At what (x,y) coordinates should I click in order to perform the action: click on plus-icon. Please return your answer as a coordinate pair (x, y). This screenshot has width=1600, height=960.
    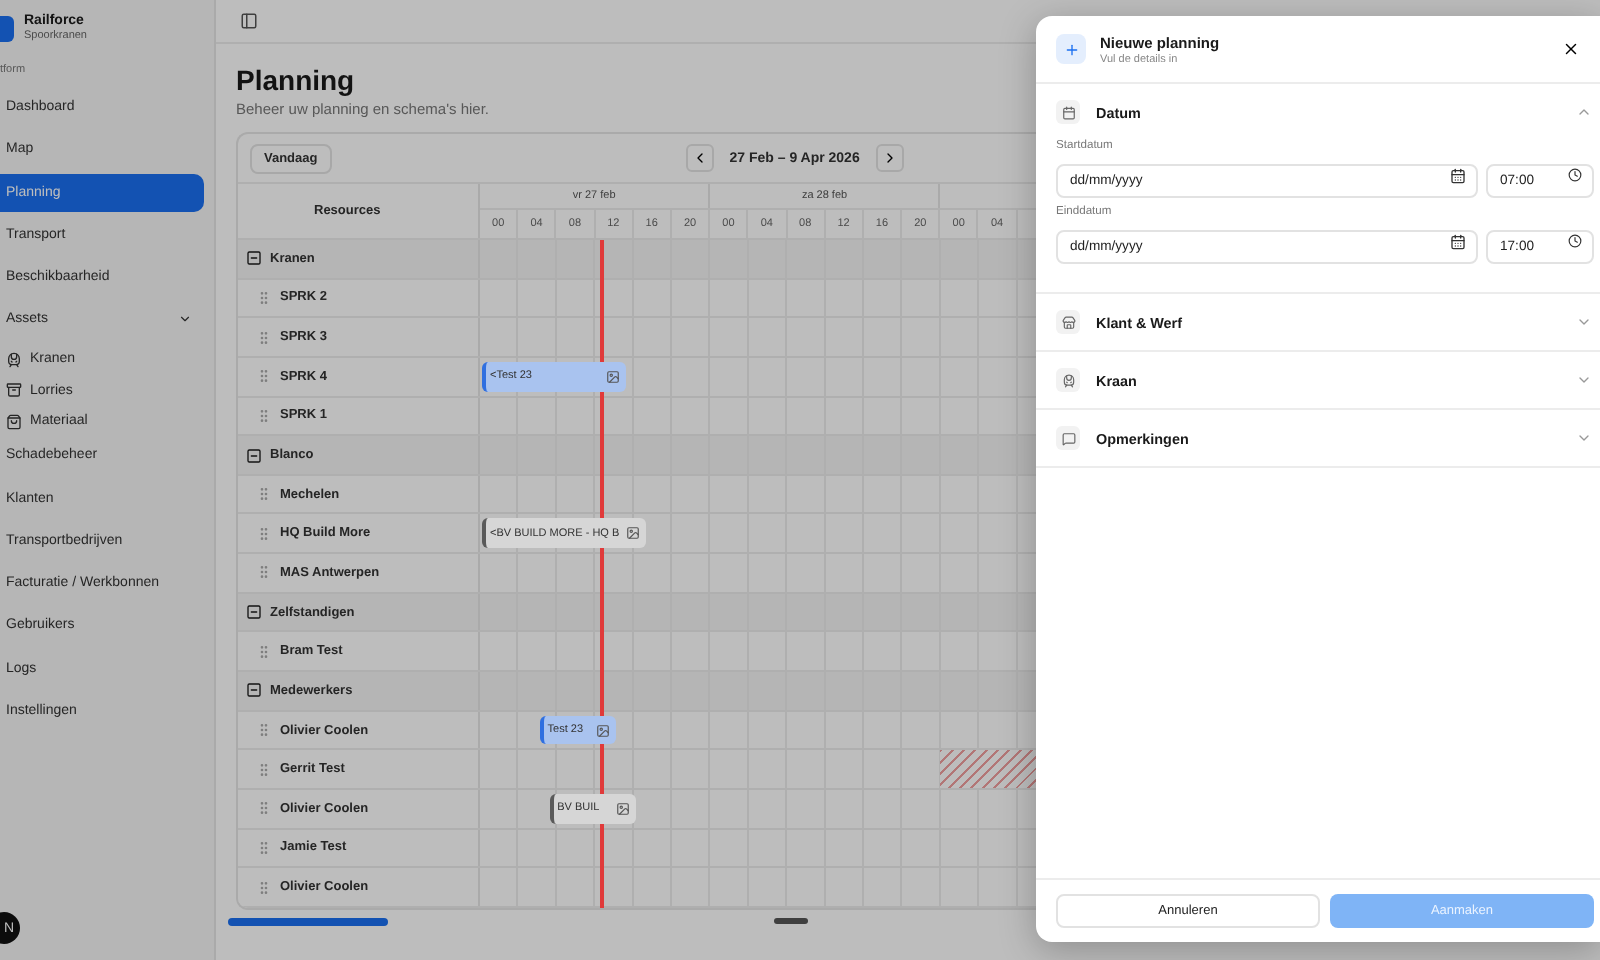
    Looking at the image, I should click on (1071, 49).